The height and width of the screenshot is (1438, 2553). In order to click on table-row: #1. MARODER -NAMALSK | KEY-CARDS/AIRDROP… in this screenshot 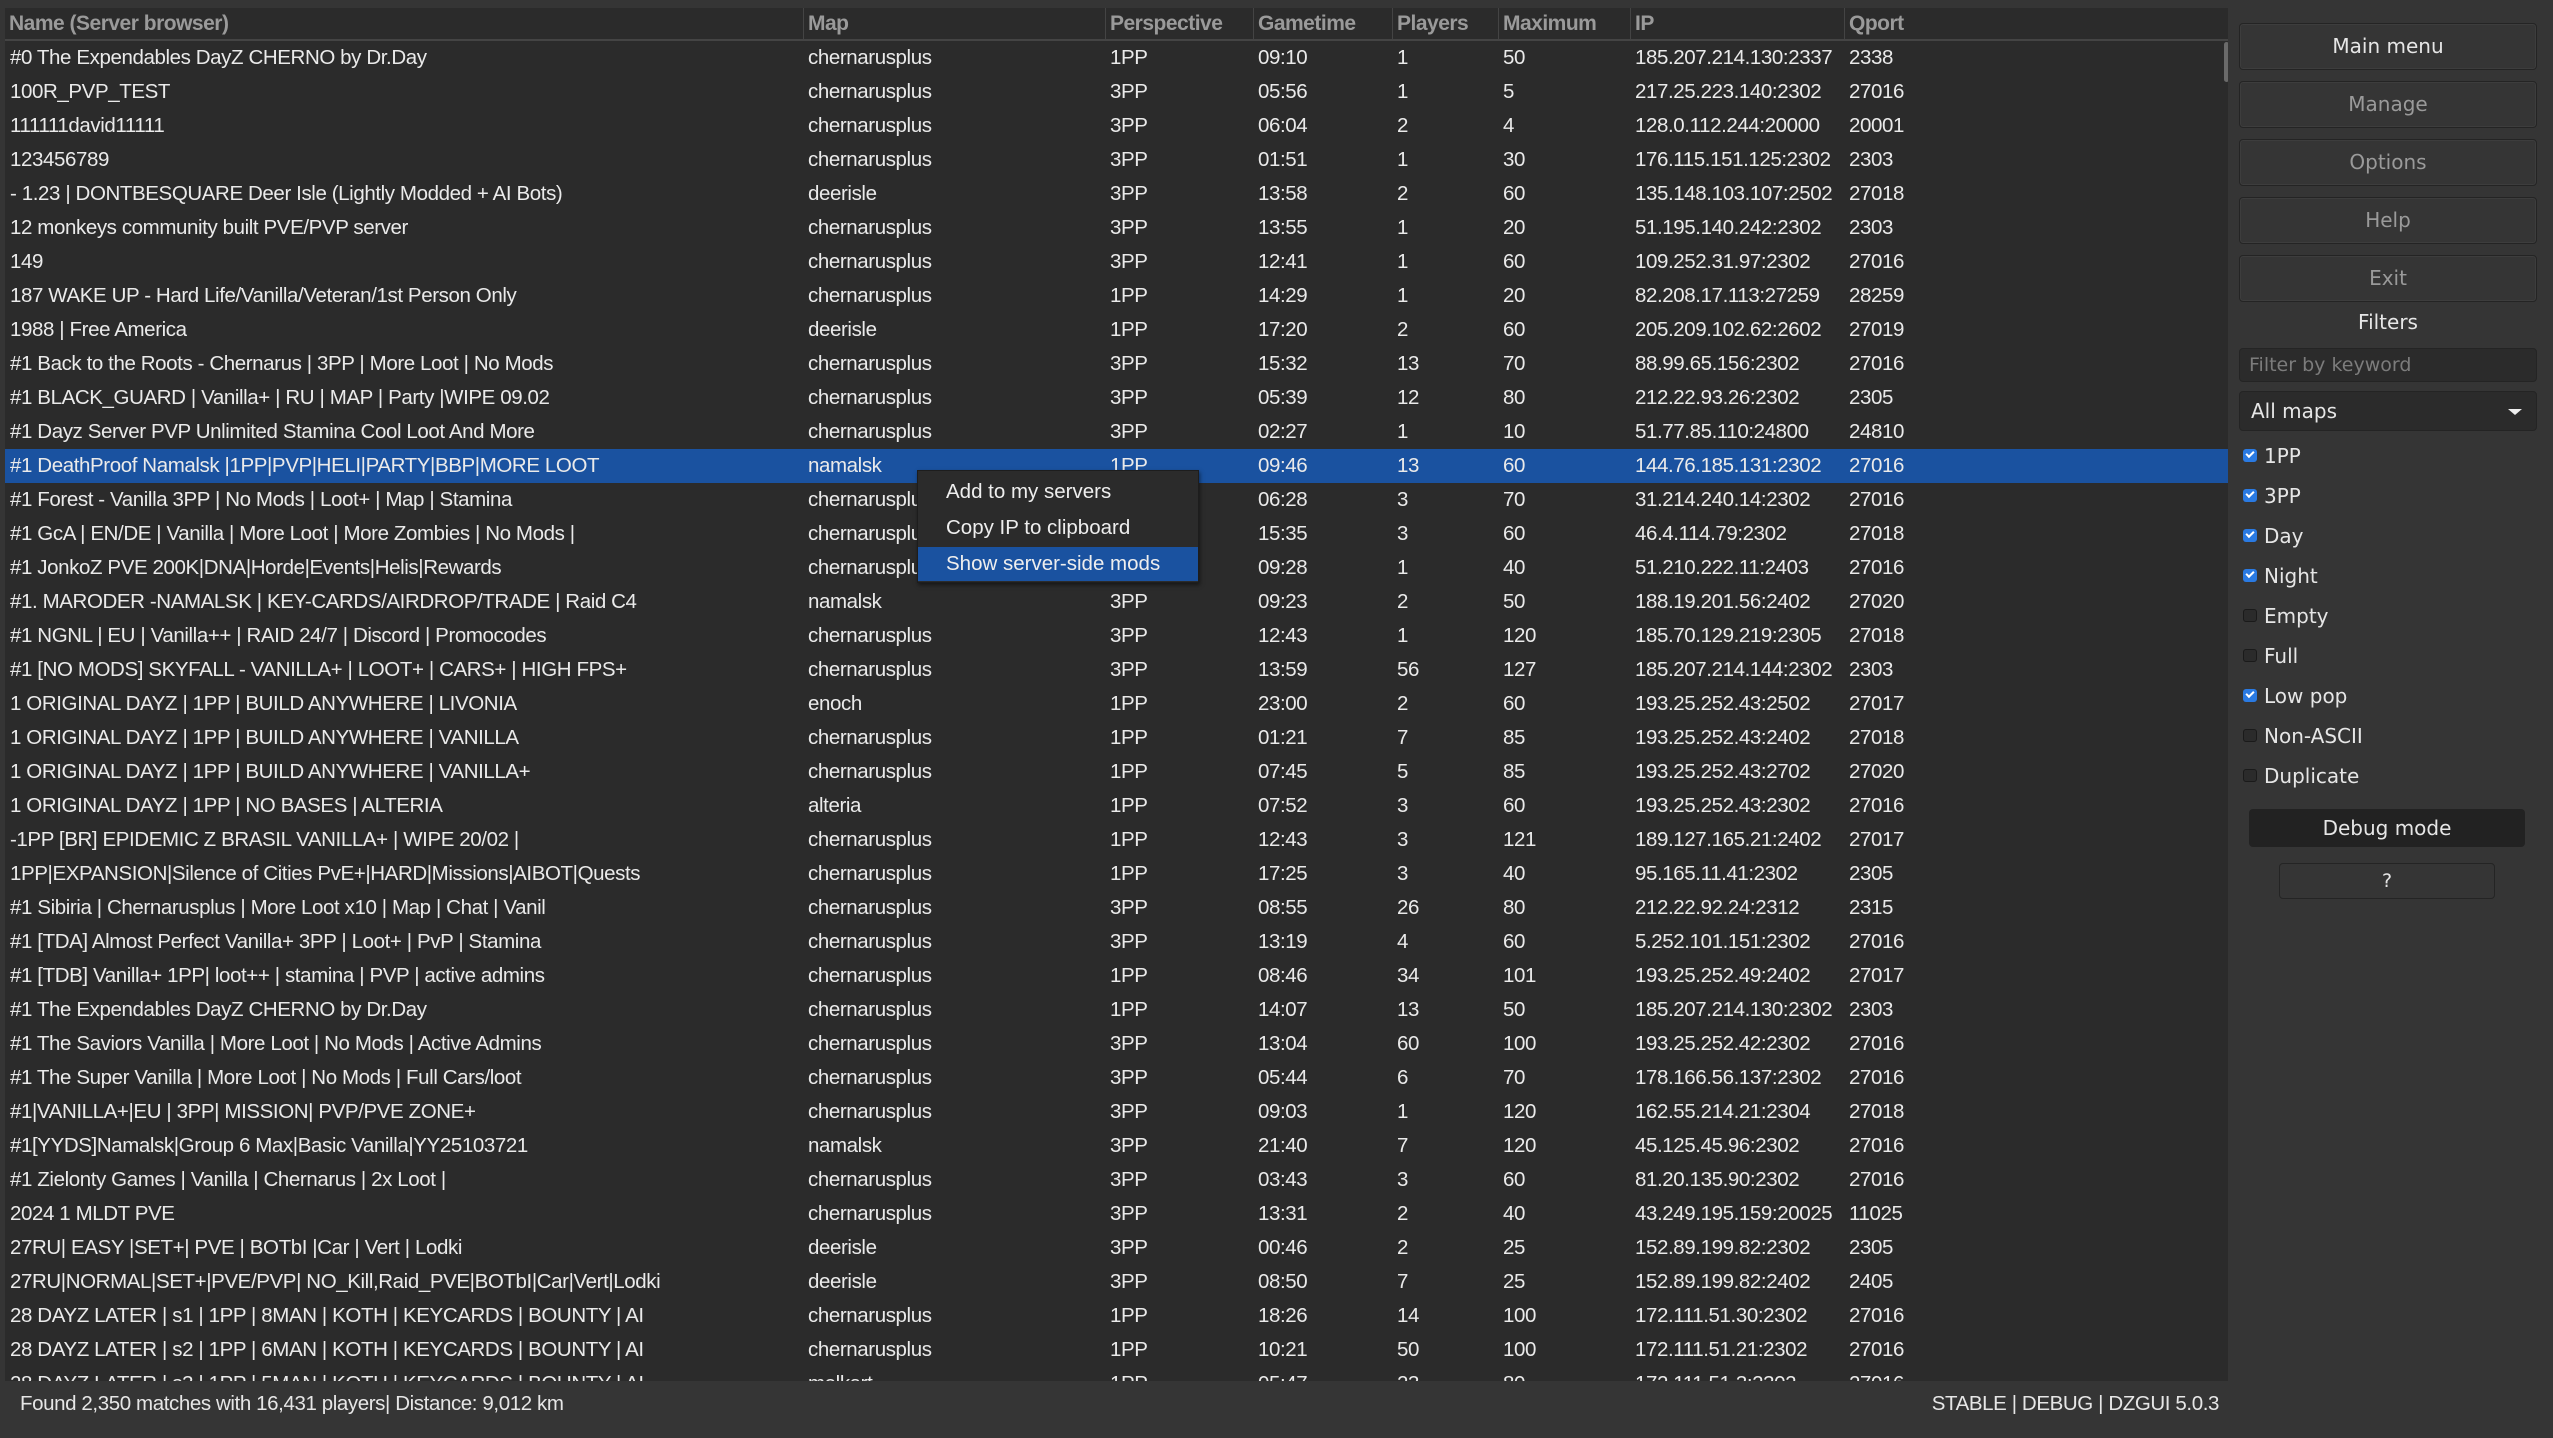, I will do `click(1116, 602)`.